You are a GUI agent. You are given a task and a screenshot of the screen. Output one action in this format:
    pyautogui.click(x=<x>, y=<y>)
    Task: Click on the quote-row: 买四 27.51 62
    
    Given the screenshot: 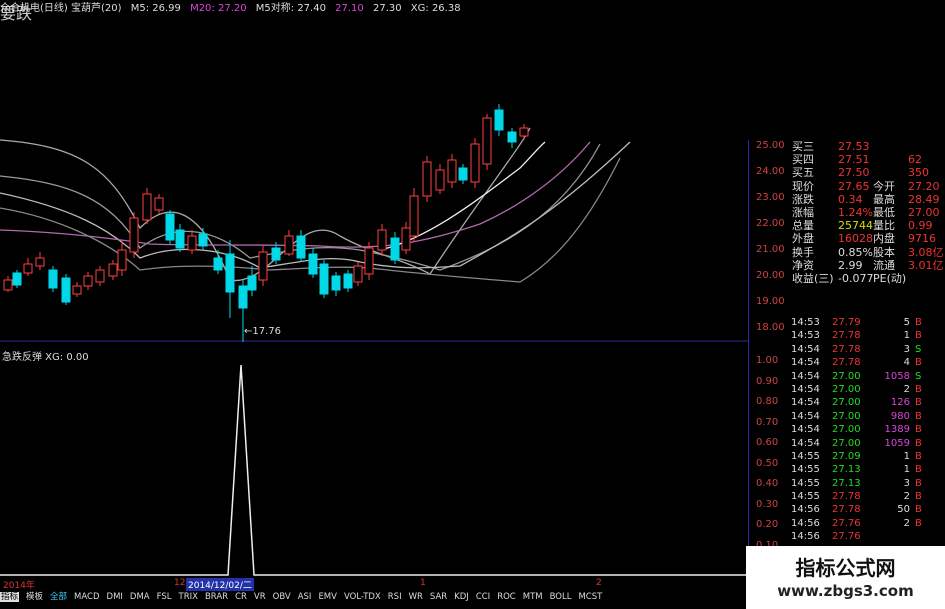 What is the action you would take?
    pyautogui.click(x=867, y=159)
    